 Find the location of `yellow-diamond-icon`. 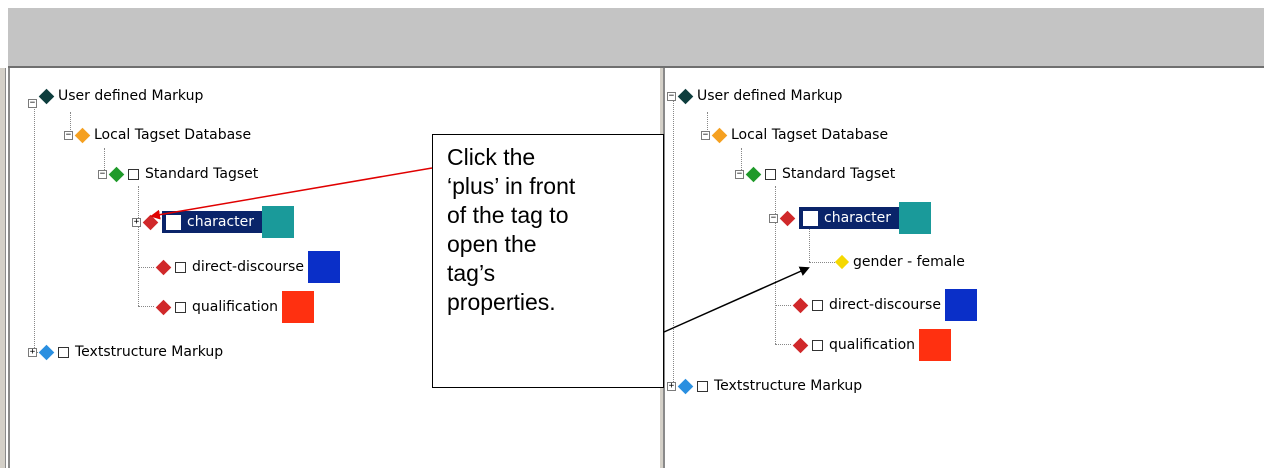

yellow-diamond-icon is located at coordinates (842, 262).